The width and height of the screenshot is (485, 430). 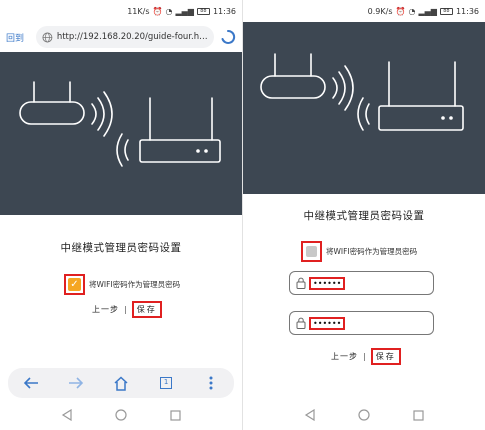 I want to click on use-wifi-password-row: 将WIFI密码作为管理员密码, so click(x=359, y=251).